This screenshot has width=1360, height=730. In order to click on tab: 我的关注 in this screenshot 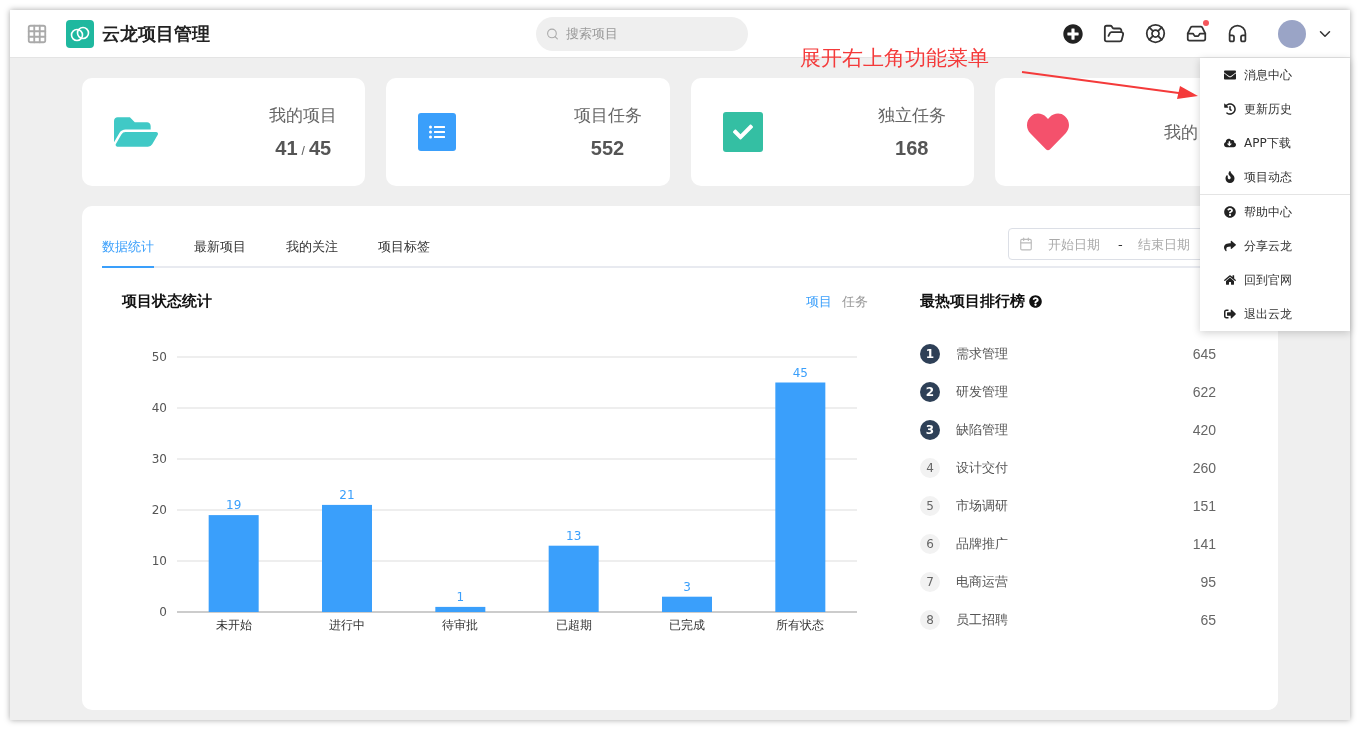, I will do `click(312, 253)`.